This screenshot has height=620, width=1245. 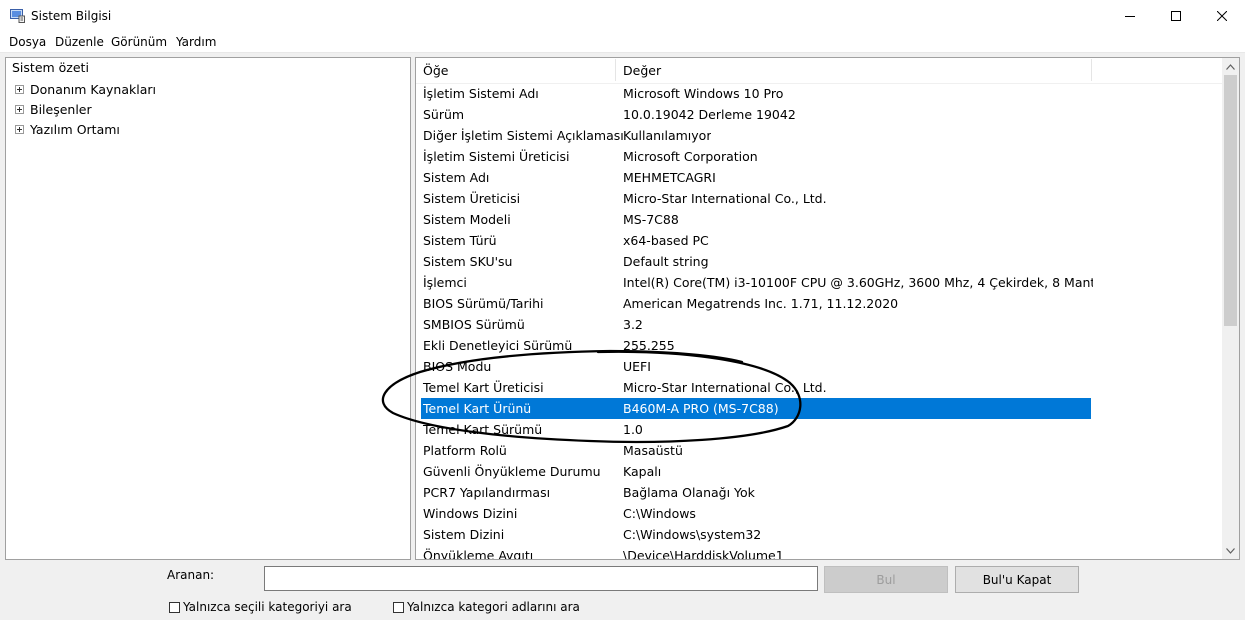 I want to click on checkbox-label: Yalnızca kategori adlarını ara, so click(x=493, y=607).